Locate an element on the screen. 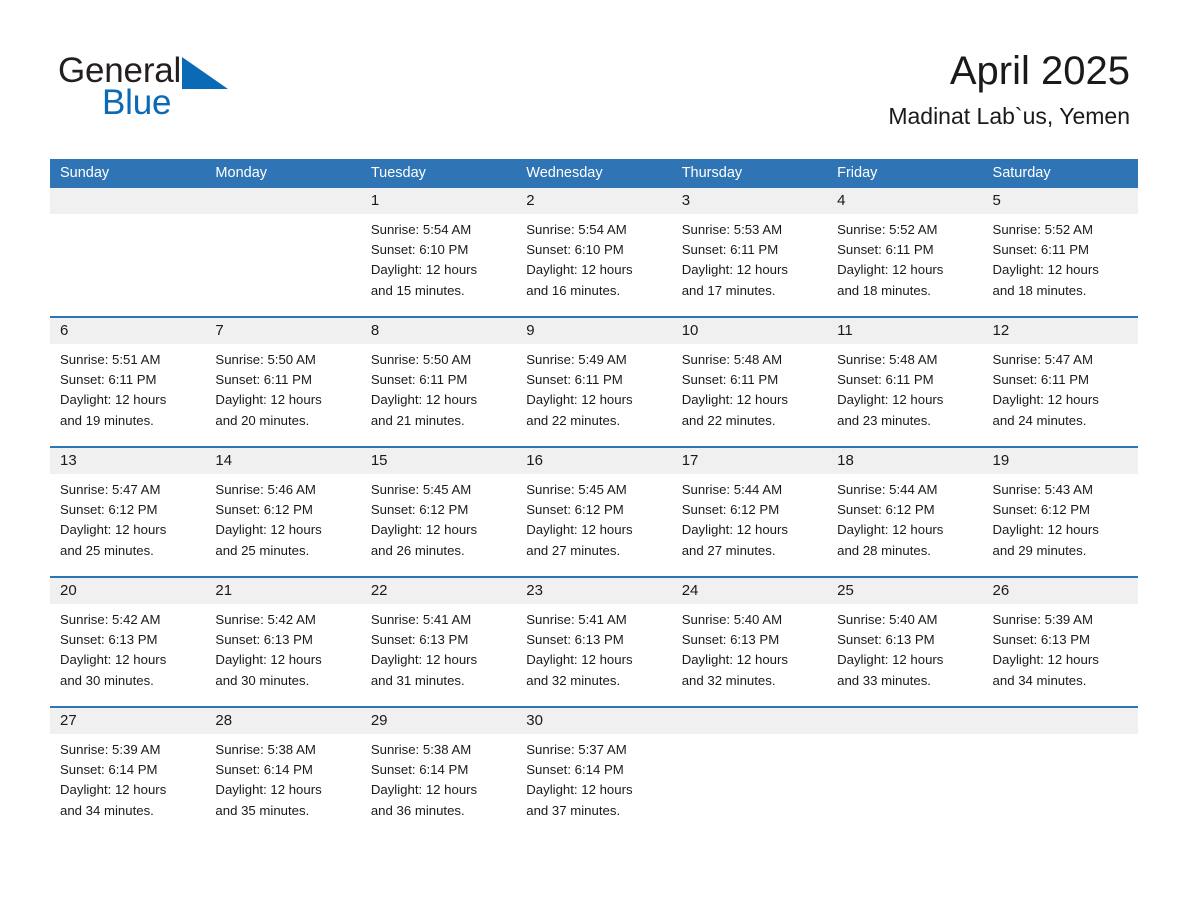 Image resolution: width=1188 pixels, height=918 pixels. generalblue-logo: General Blue is located at coordinates (188, 90).